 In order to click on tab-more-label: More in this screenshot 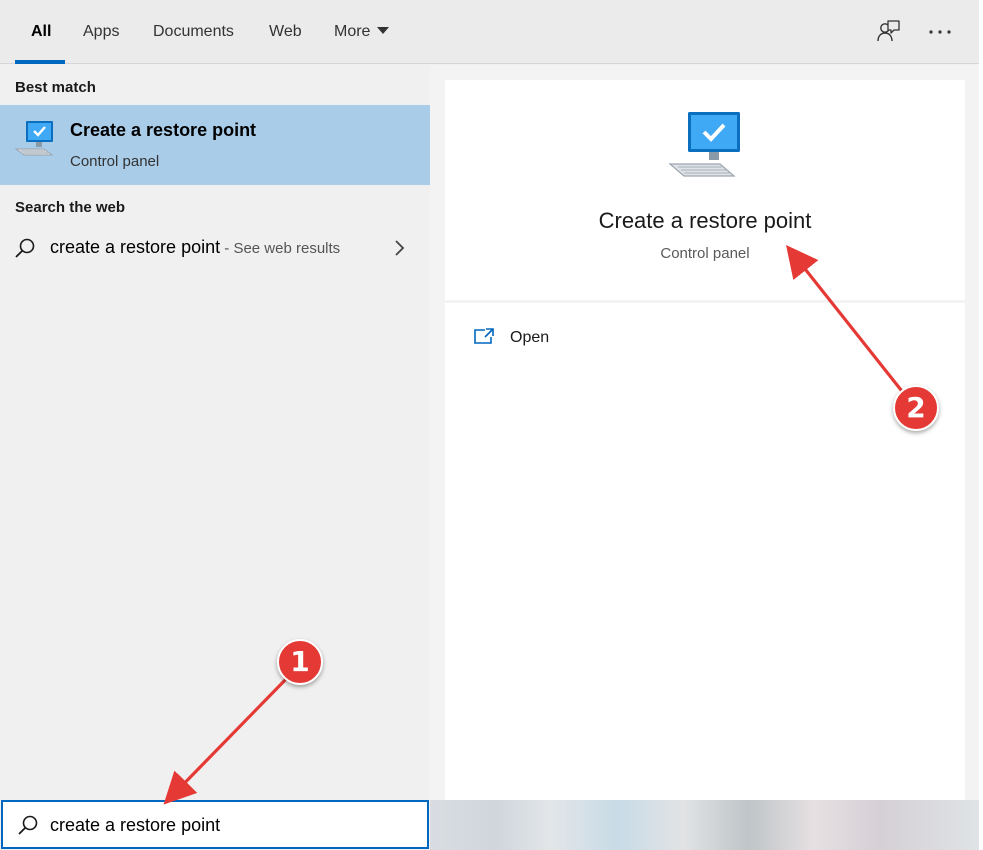, I will do `click(352, 31)`.